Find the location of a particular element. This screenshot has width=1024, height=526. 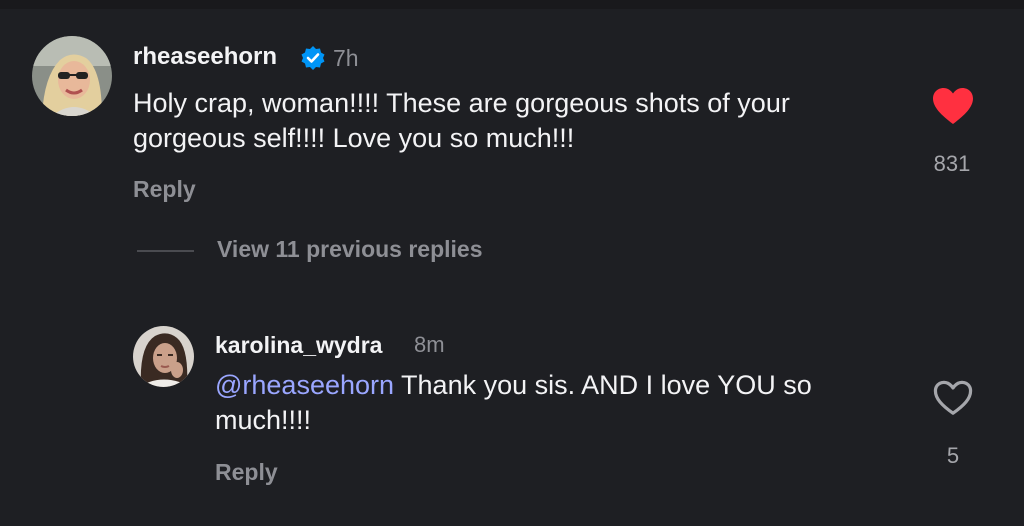

replies-divider is located at coordinates (165, 251).